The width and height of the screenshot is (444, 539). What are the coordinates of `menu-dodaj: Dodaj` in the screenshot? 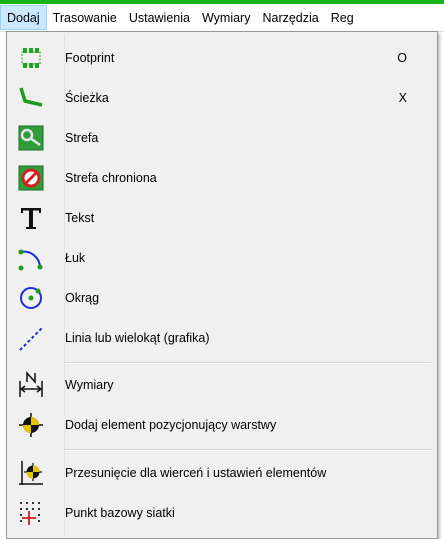 It's located at (23, 17).